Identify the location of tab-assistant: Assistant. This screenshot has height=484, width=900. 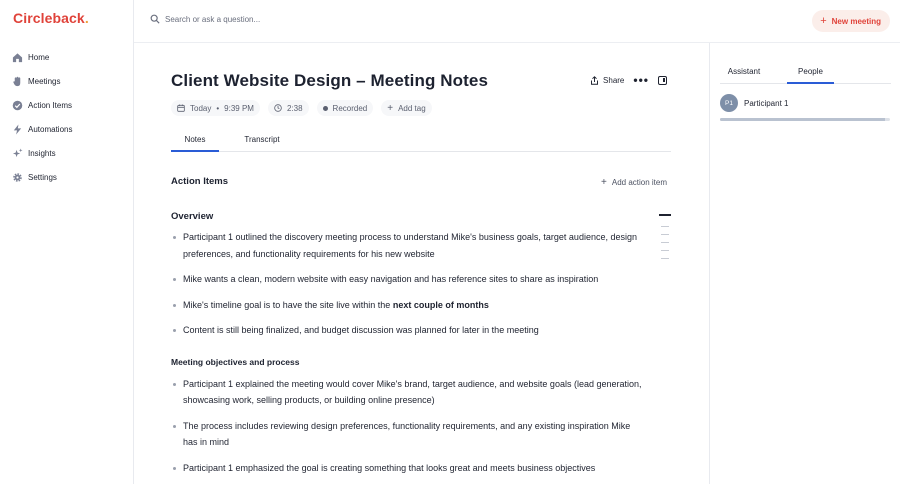
(744, 75).